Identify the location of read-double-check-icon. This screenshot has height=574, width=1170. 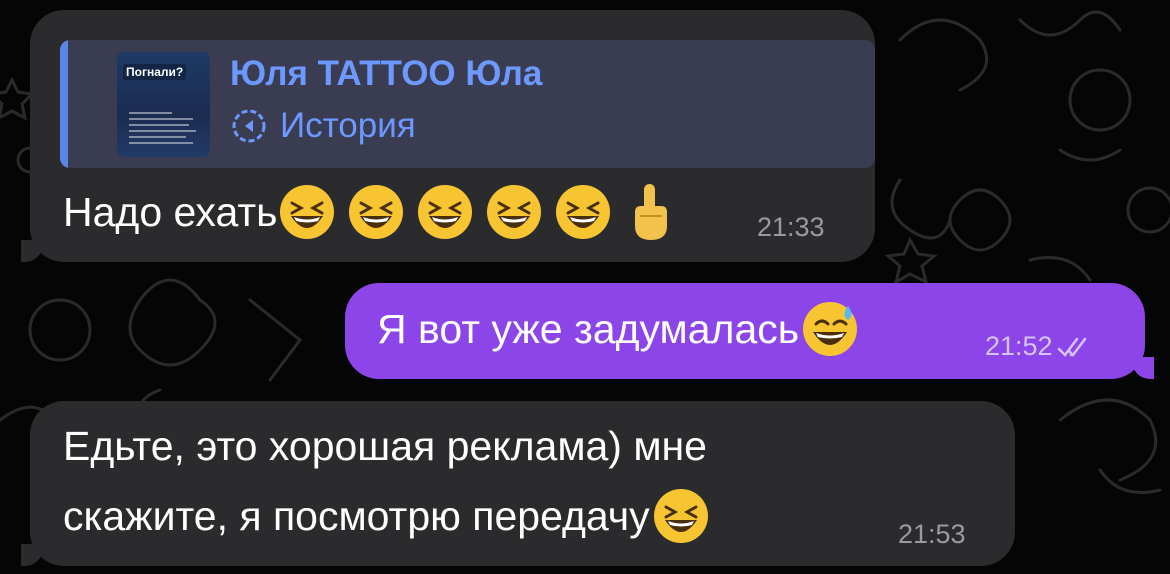
(1071, 347).